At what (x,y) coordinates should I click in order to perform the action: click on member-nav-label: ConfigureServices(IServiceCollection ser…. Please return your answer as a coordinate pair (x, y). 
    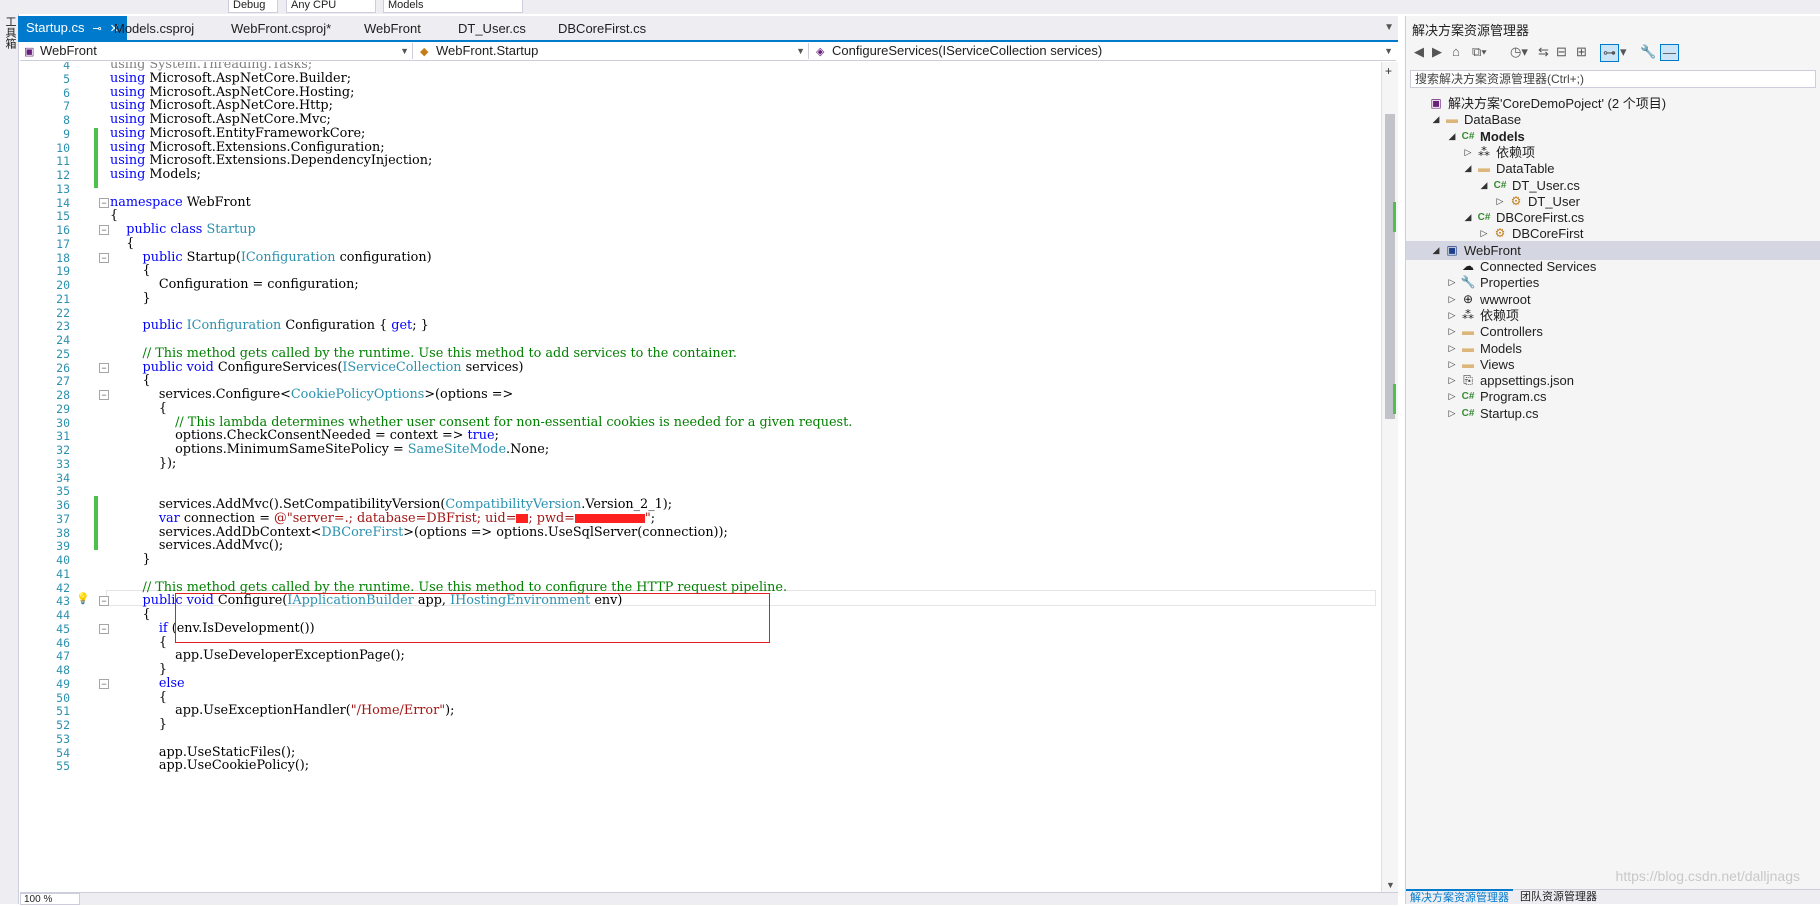
    Looking at the image, I should click on (967, 50).